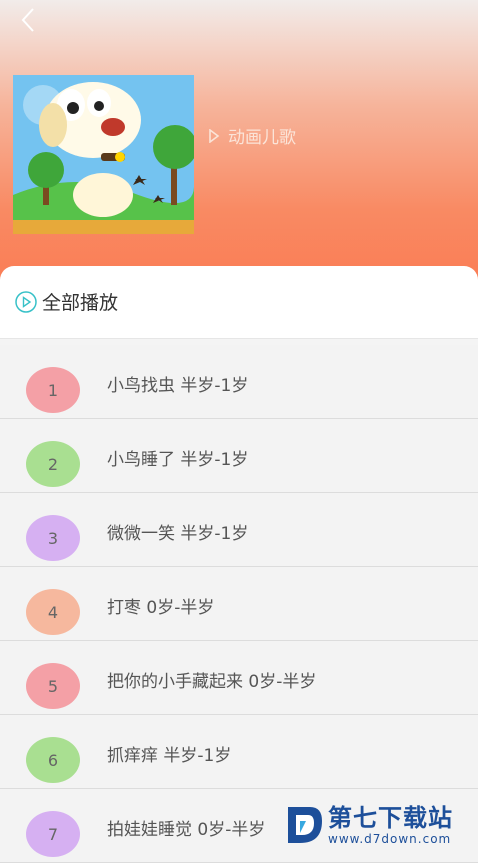 Image resolution: width=478 pixels, height=863 pixels. Describe the element at coordinates (53, 464) in the screenshot. I see `song-number-badge: 2` at that location.